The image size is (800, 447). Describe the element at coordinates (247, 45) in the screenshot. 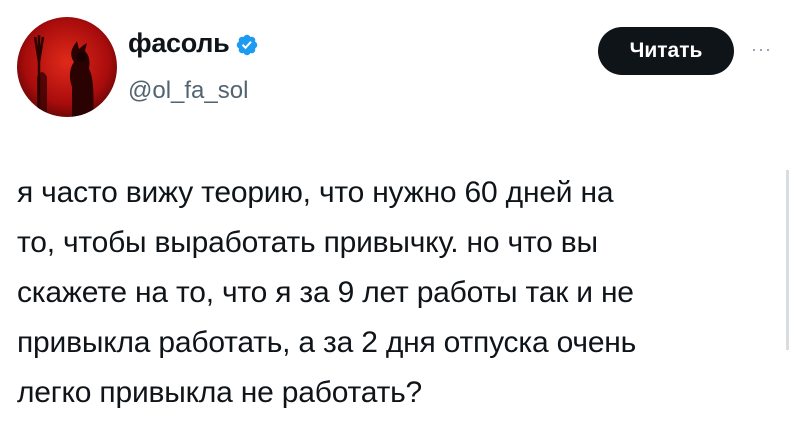

I see `verified-badge-icon` at that location.